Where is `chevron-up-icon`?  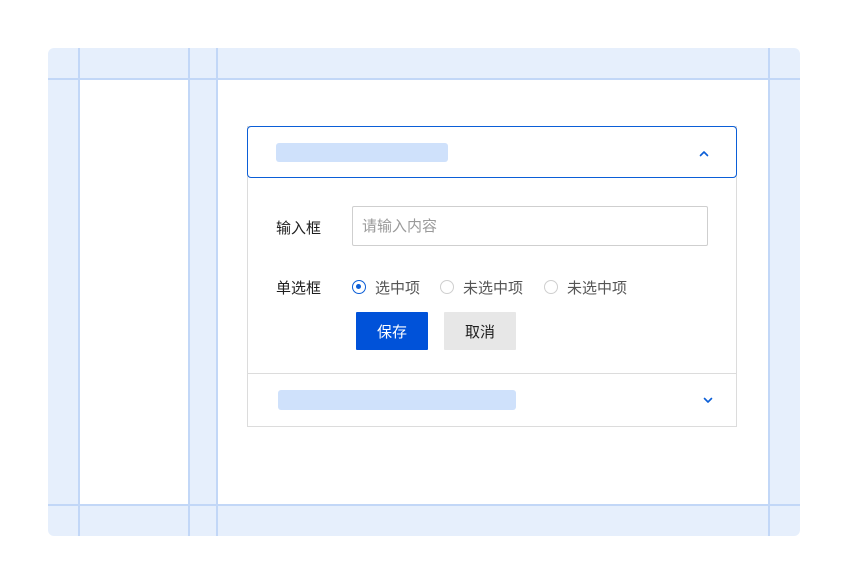 chevron-up-icon is located at coordinates (704, 153).